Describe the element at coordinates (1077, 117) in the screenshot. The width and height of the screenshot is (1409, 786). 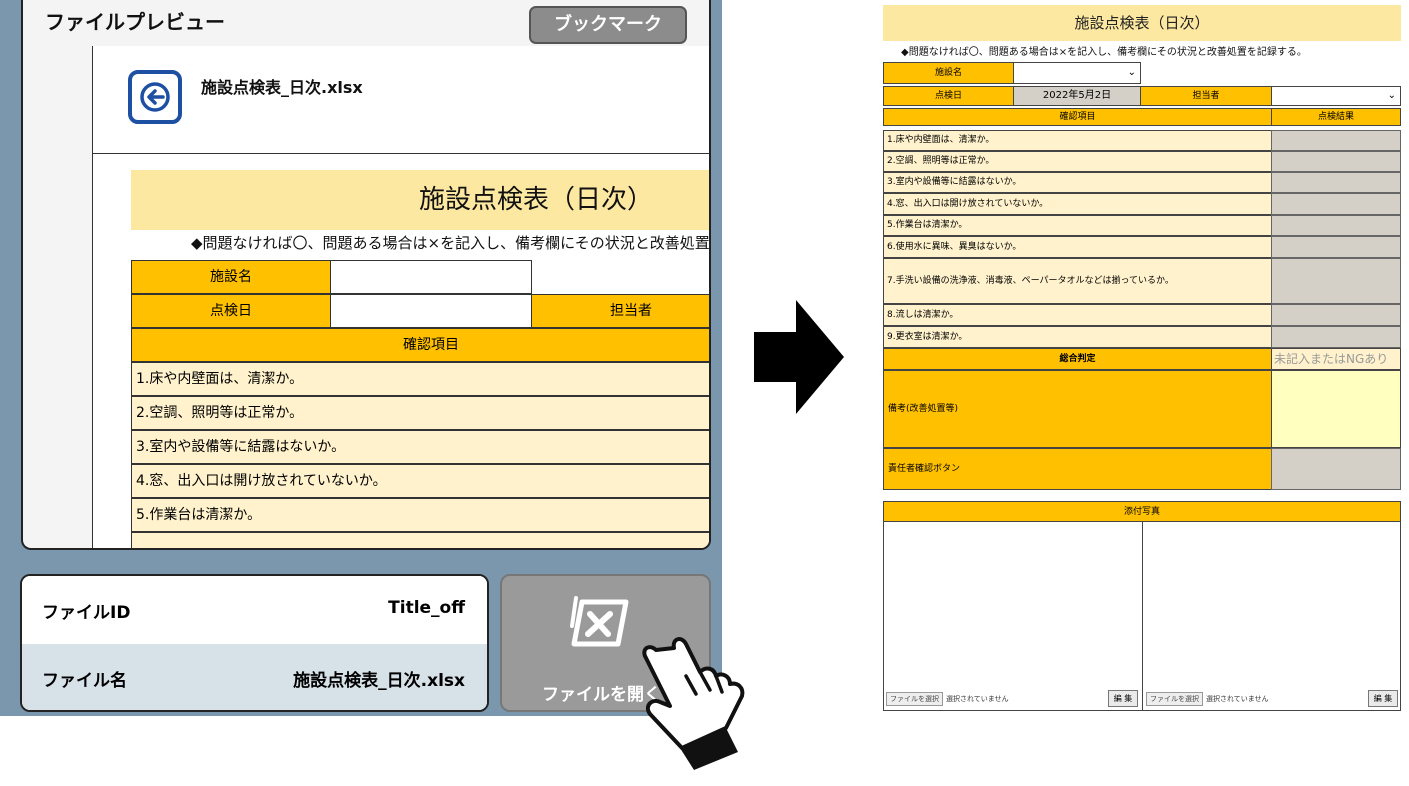
I see `check-header: 確認項目` at that location.